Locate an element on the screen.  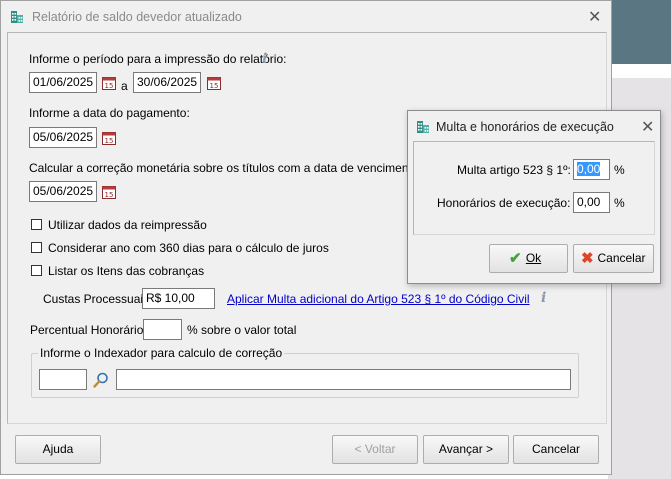
help-button: Ajuda is located at coordinates (58, 449).